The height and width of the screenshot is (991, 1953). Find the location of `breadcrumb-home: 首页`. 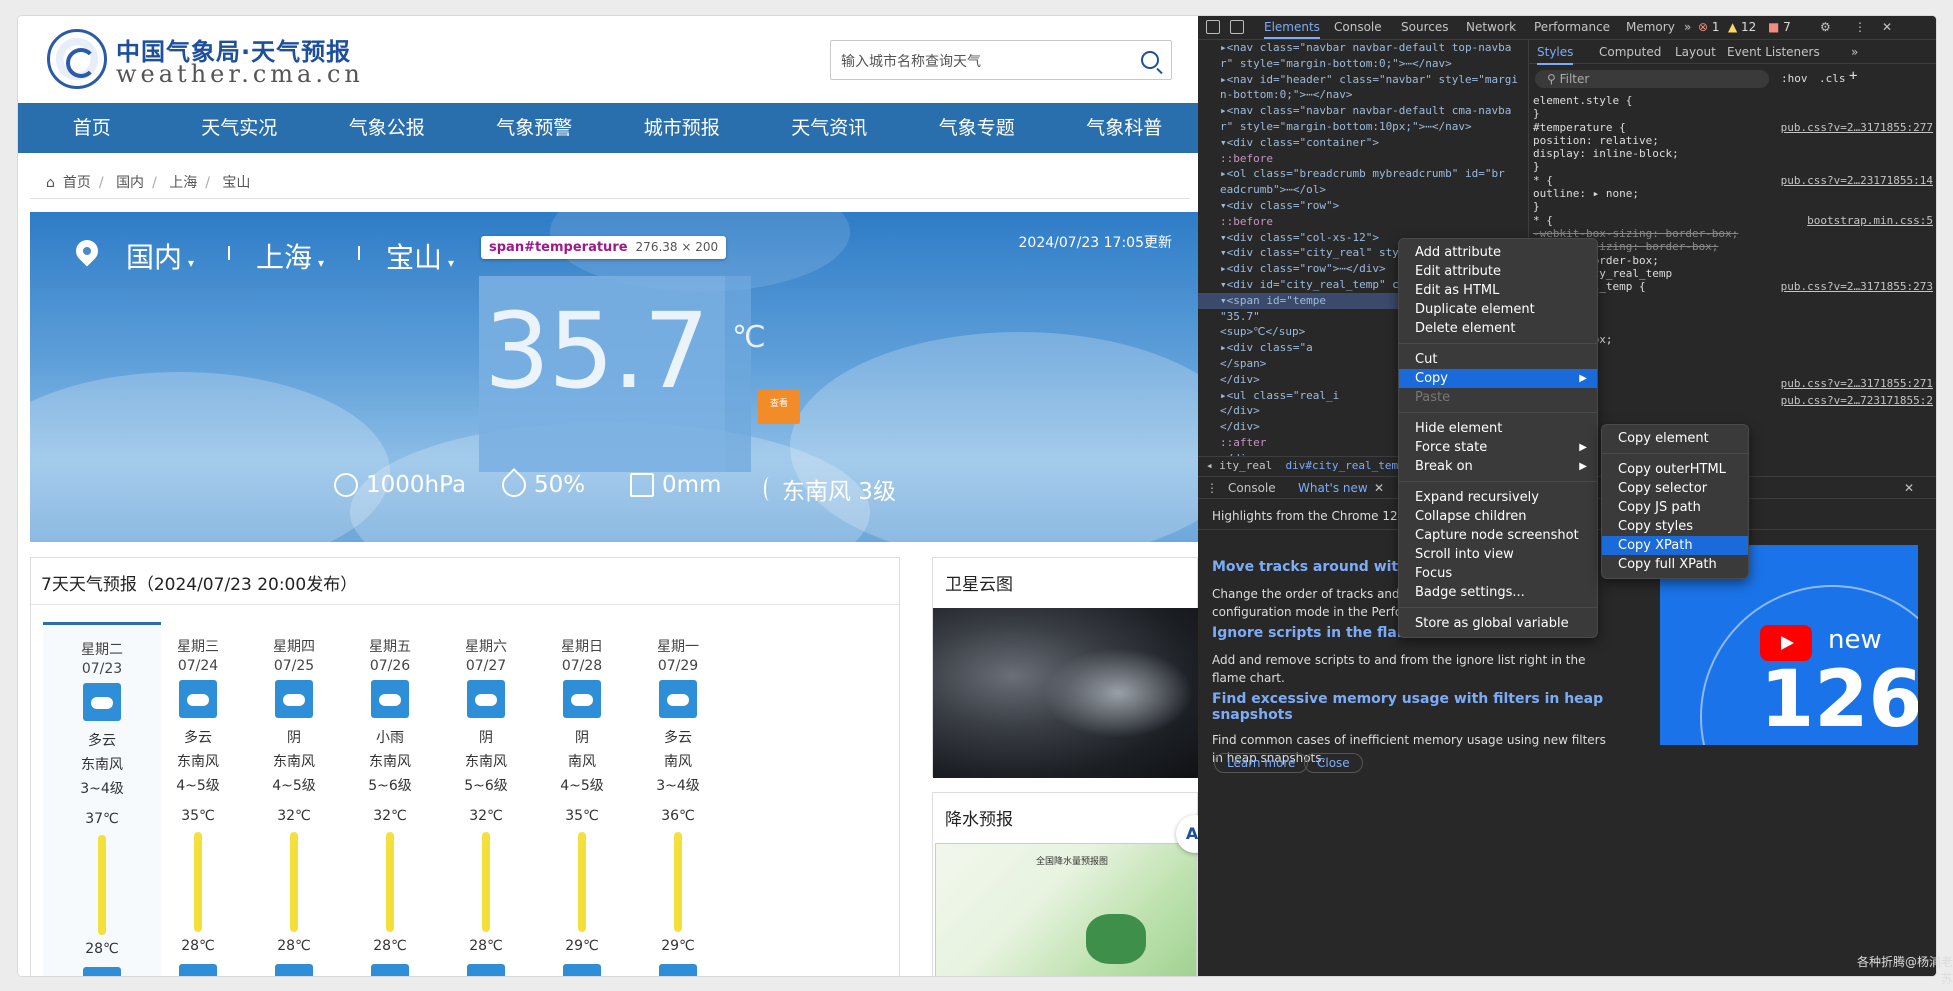

breadcrumb-home: 首页 is located at coordinates (77, 183).